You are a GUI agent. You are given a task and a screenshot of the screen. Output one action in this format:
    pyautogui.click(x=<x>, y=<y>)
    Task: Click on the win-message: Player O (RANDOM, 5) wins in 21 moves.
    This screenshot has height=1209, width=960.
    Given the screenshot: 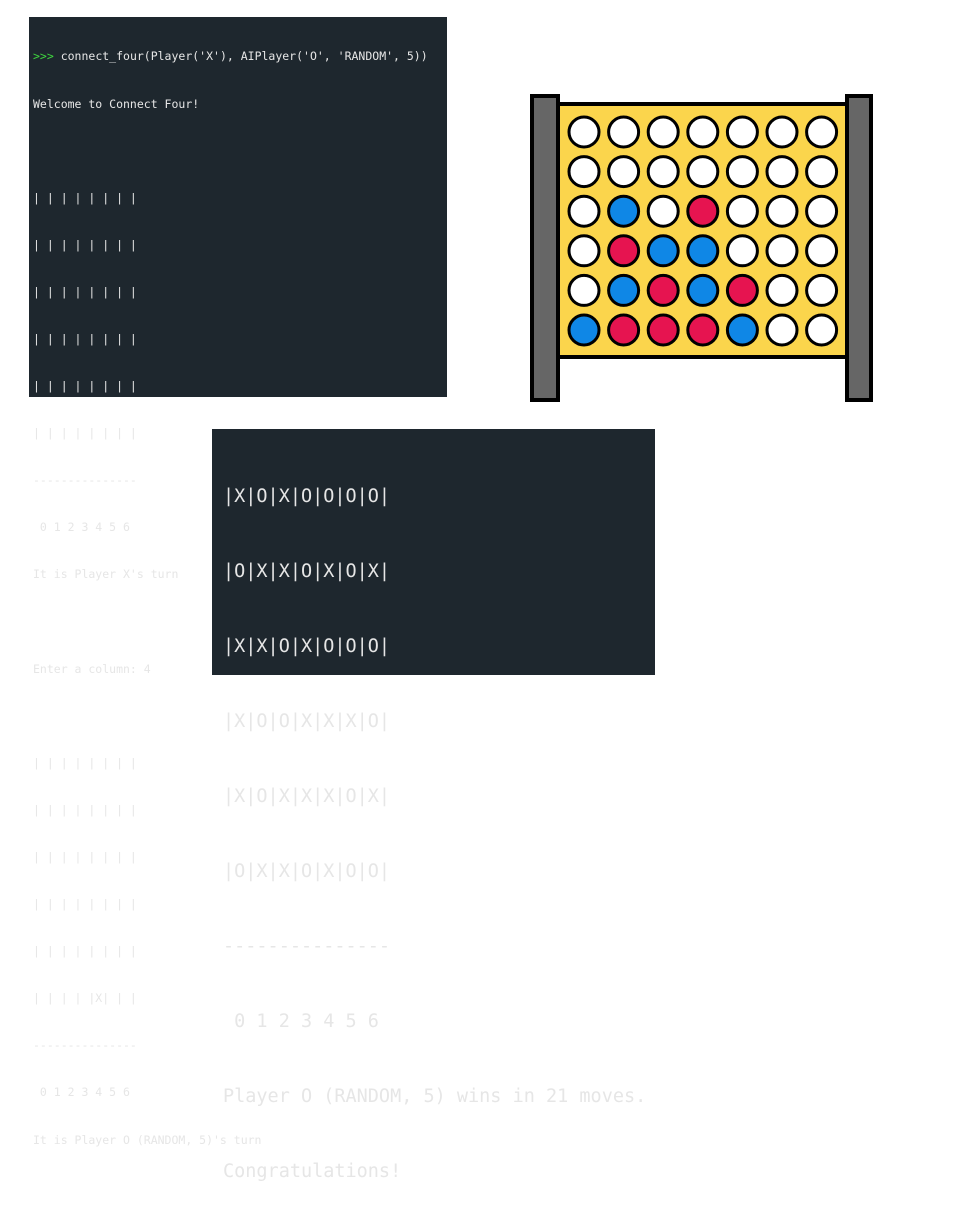 What is the action you would take?
    pyautogui.click(x=435, y=1096)
    